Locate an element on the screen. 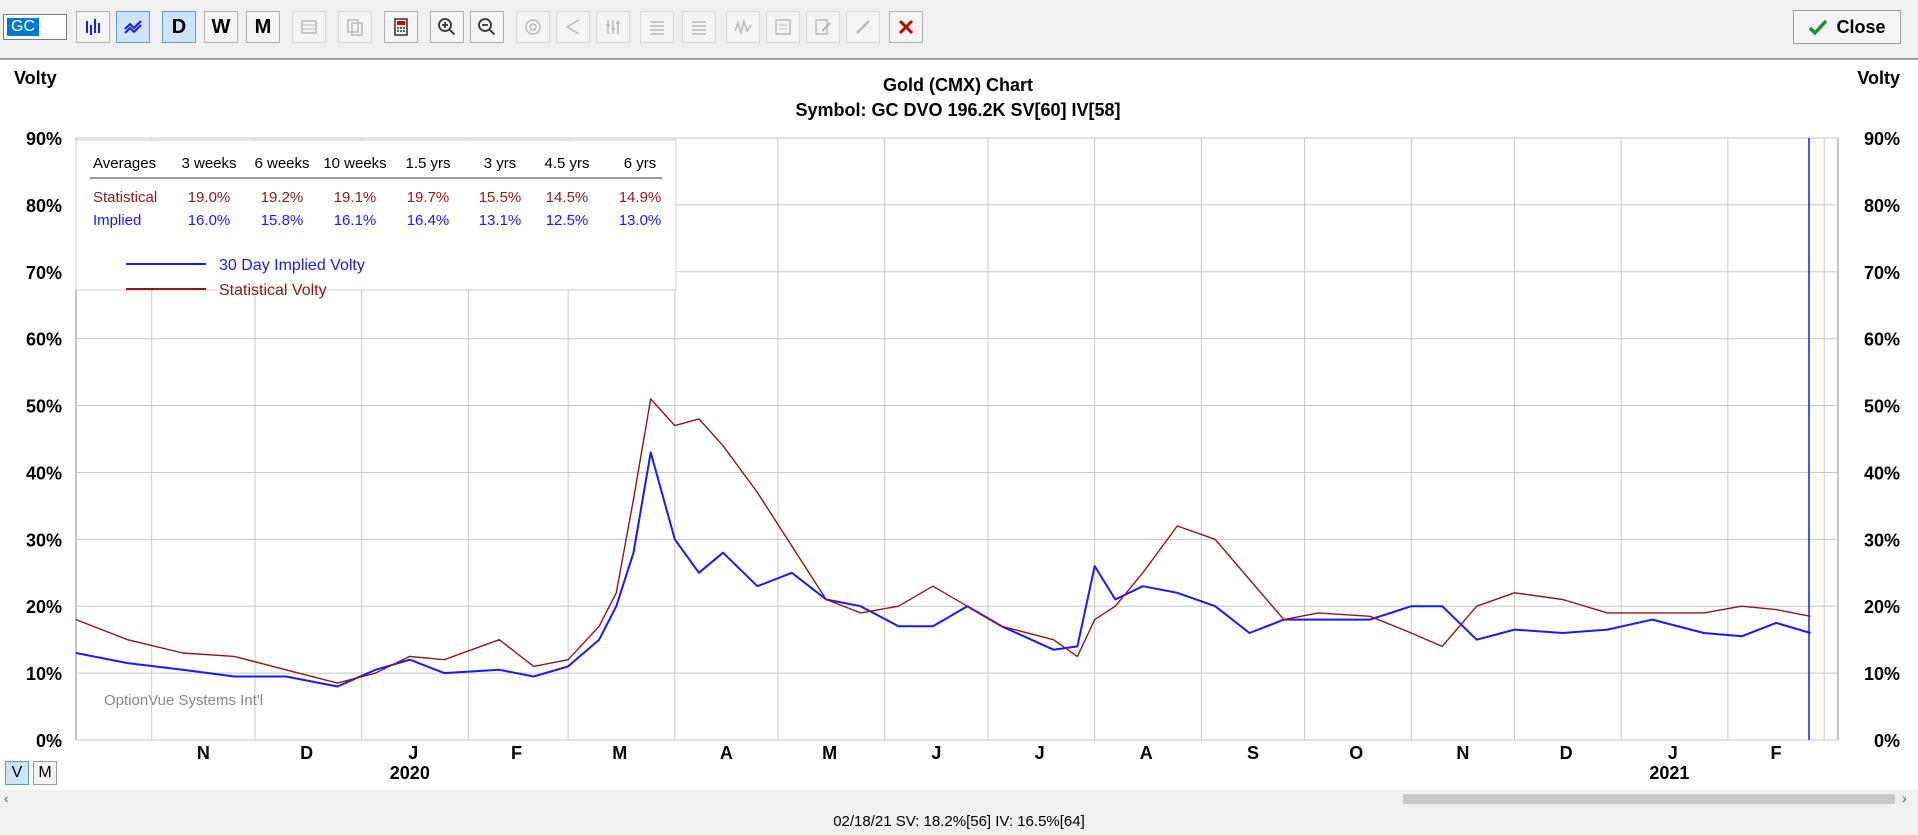 This screenshot has width=1918, height=835. pencil-disabled-button is located at coordinates (863, 27).